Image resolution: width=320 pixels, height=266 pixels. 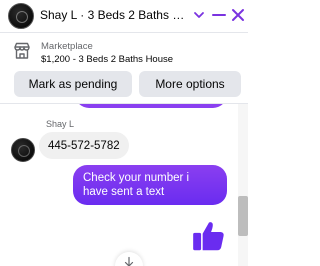 What do you see at coordinates (243, 185) in the screenshot?
I see `scrollbar-track` at bounding box center [243, 185].